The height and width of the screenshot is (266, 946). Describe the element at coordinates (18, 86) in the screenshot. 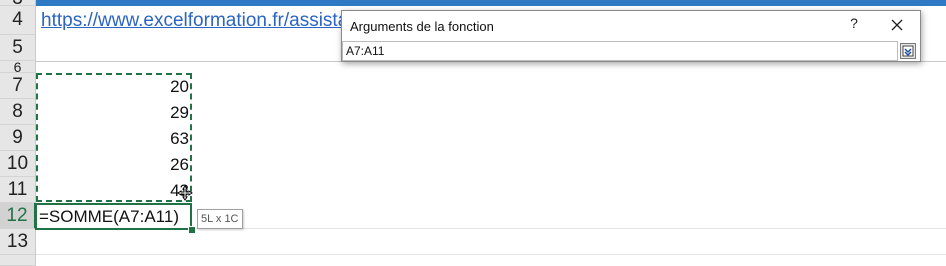

I see `row-header-7: 7` at that location.